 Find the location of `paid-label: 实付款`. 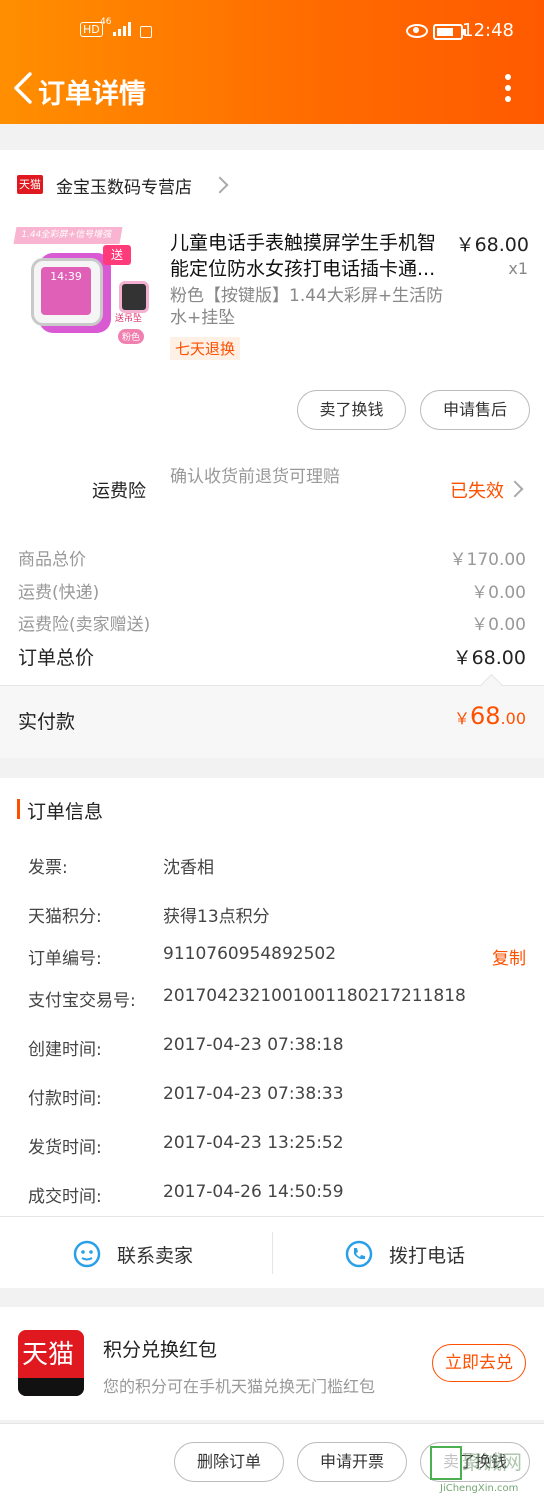

paid-label: 实付款 is located at coordinates (47, 722).